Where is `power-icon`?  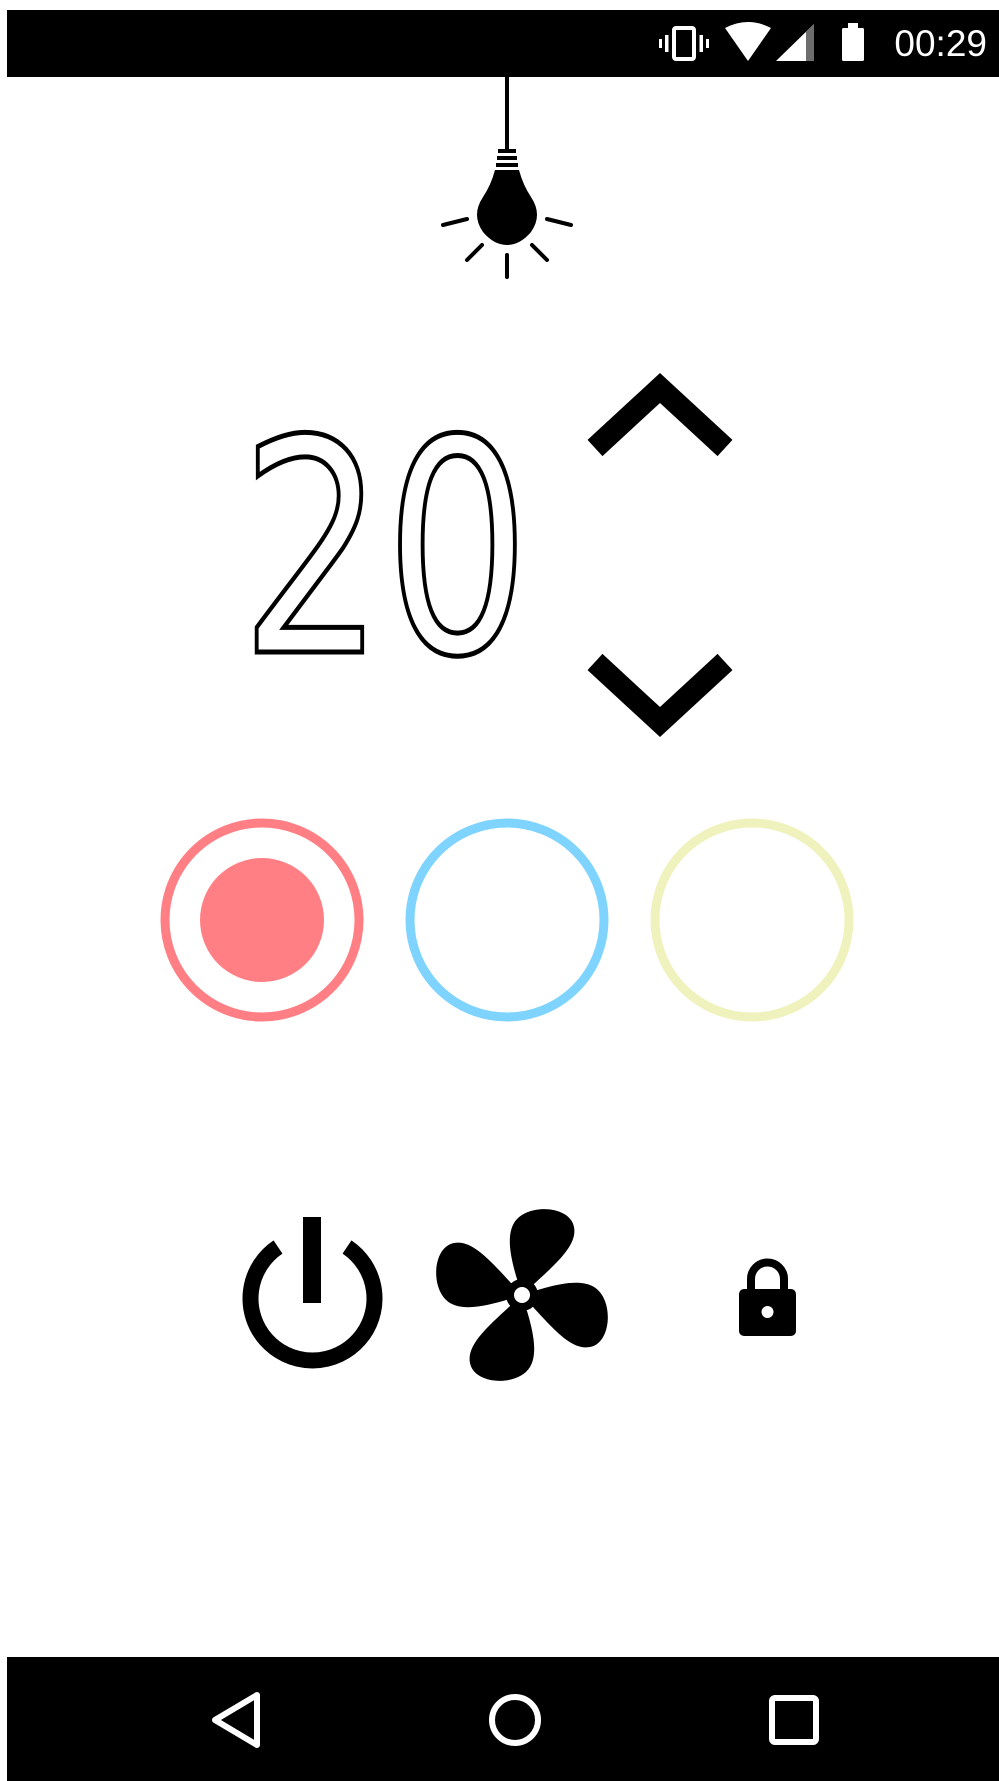 power-icon is located at coordinates (312, 1293).